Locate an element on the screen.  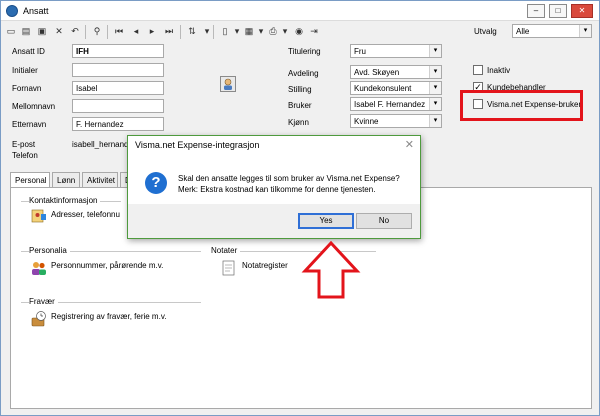
kontakt-title: Kontaktinformasjon is located at coordinates (65, 200).